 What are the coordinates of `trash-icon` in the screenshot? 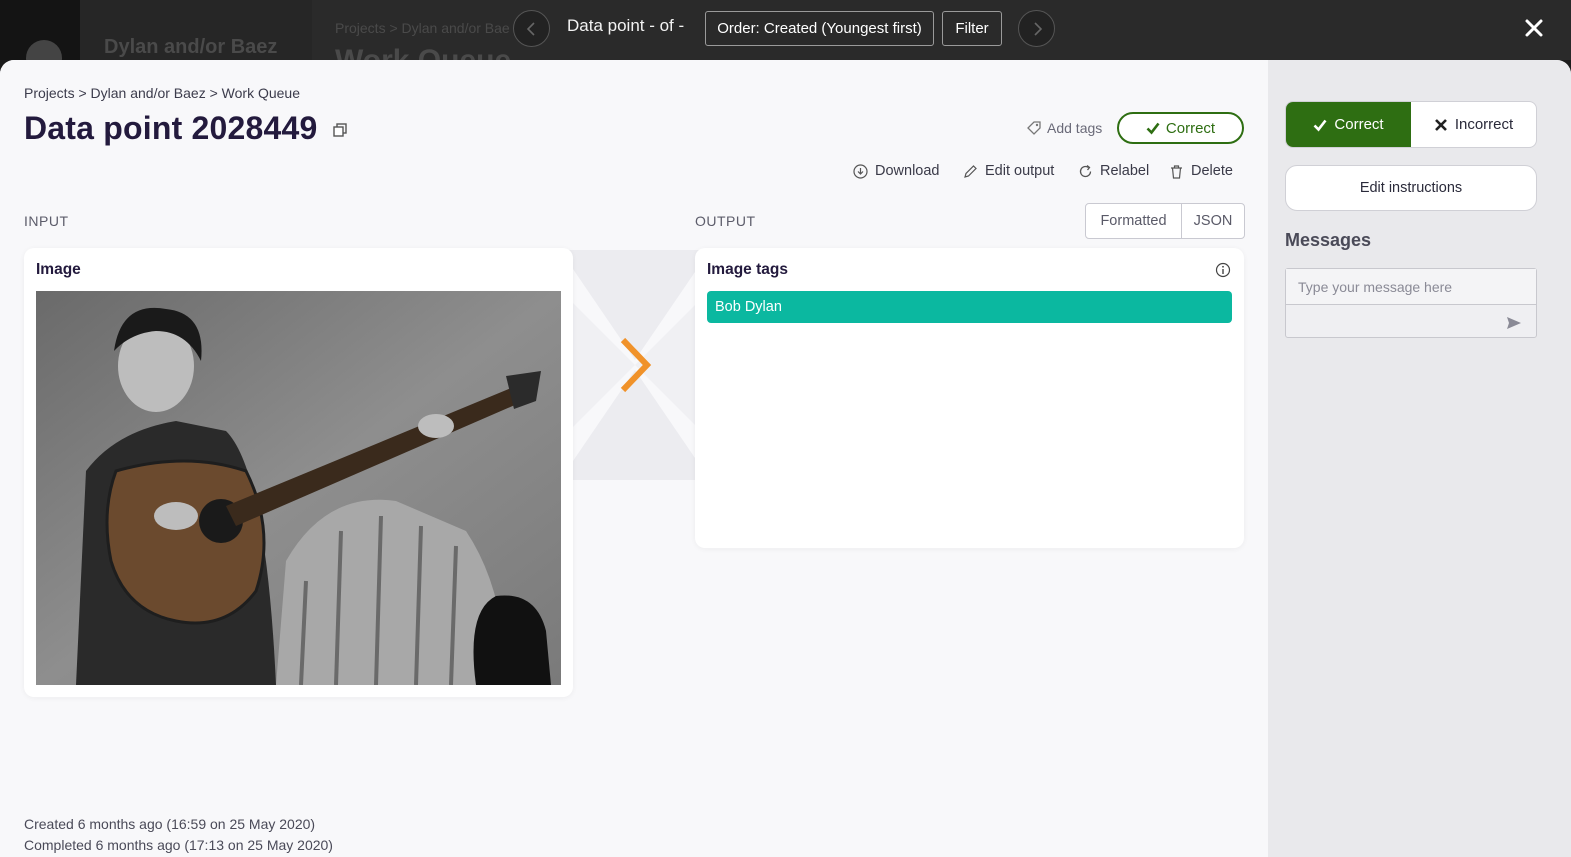 It's located at (1176, 171).